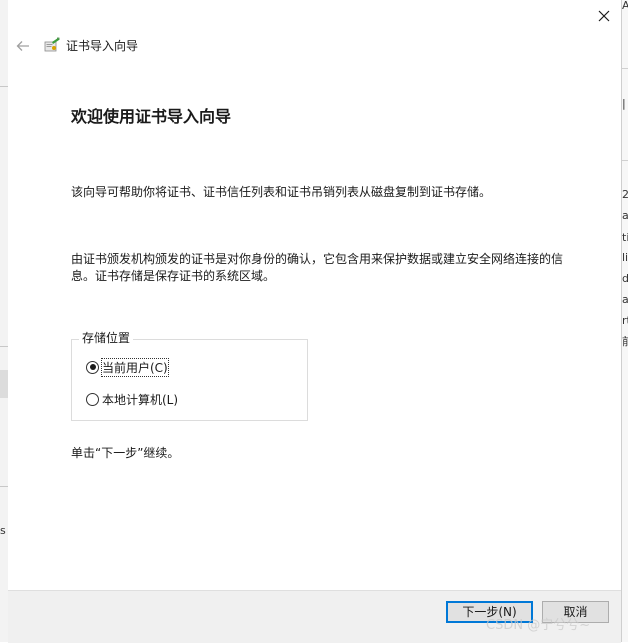  I want to click on close-button, so click(604, 16).